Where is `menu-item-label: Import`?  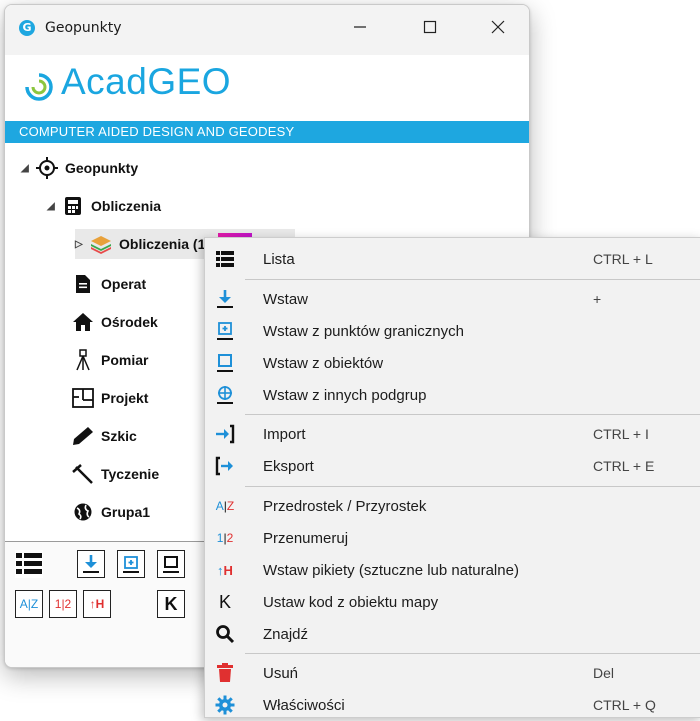
menu-item-label: Import is located at coordinates (284, 434).